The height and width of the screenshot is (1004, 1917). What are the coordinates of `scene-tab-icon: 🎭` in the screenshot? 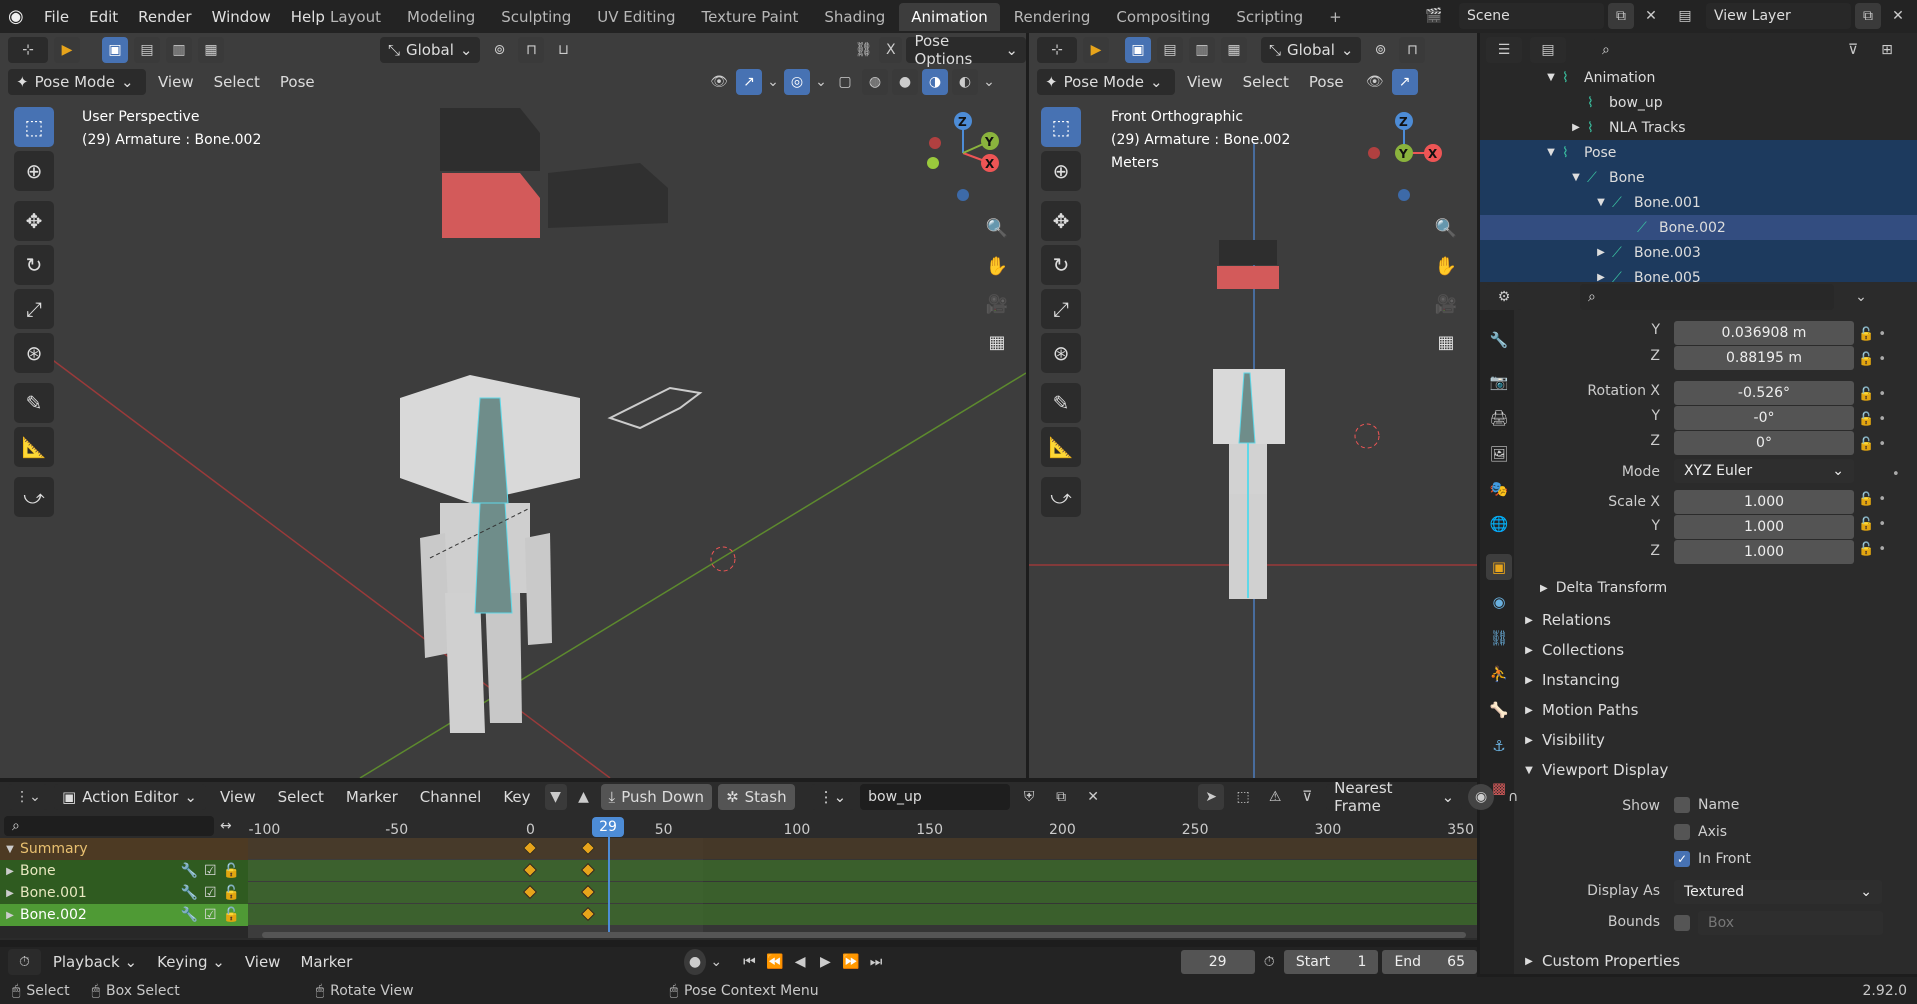 It's located at (1499, 489).